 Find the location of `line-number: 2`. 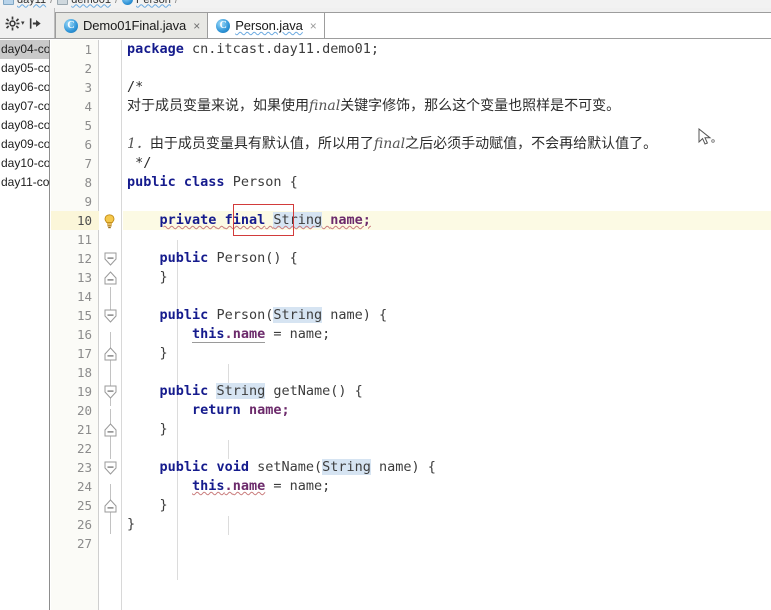

line-number: 2 is located at coordinates (88, 68).